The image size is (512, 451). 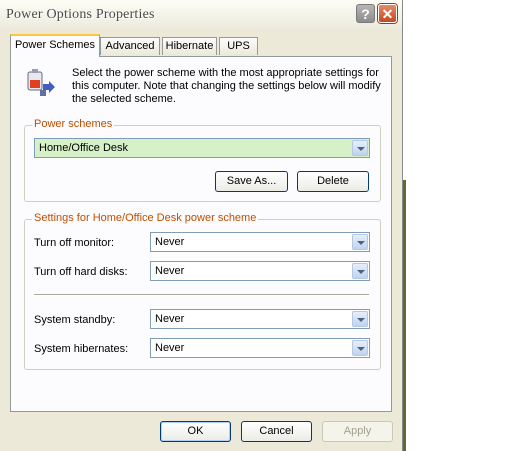 What do you see at coordinates (75, 320) in the screenshot?
I see `system-standby-label: System standby:` at bounding box center [75, 320].